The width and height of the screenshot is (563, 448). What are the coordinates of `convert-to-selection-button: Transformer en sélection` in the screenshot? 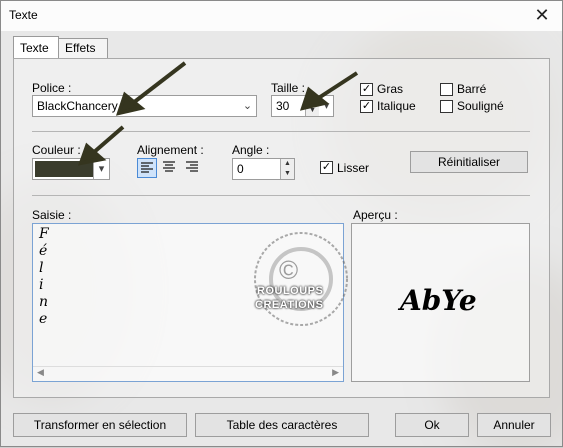 It's located at (100, 425).